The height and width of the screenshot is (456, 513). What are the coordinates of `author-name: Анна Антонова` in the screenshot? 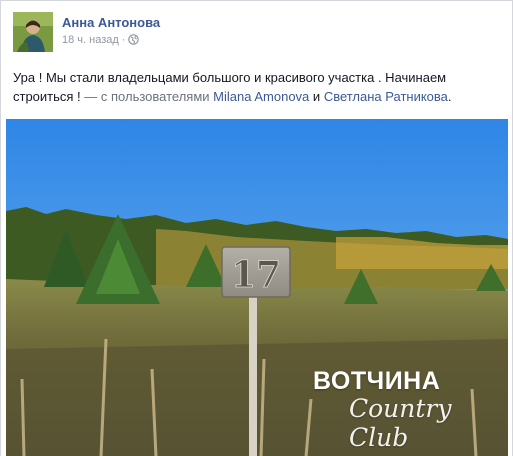 It's located at (111, 22).